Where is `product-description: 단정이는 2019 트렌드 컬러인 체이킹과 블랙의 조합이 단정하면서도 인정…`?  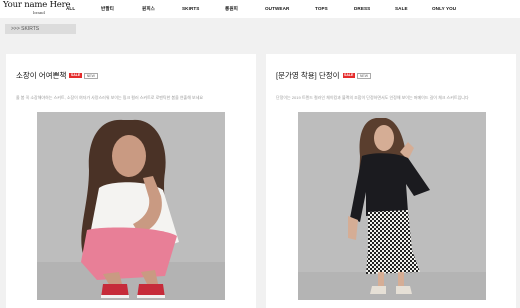
product-description: 단정이는 2019 트렌드 컬러인 체이킹과 블랙의 조합이 단정하면서도 인정… is located at coordinates (372, 97).